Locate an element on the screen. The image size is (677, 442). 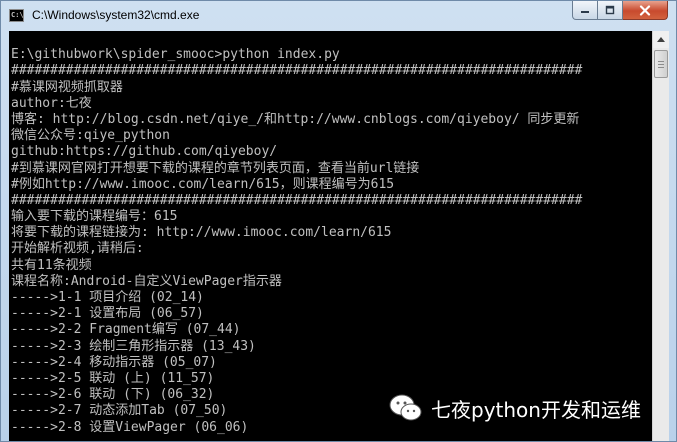
title-bar: C:\ C:\Windows\system32\cmd.exe is located at coordinates (338, 16).